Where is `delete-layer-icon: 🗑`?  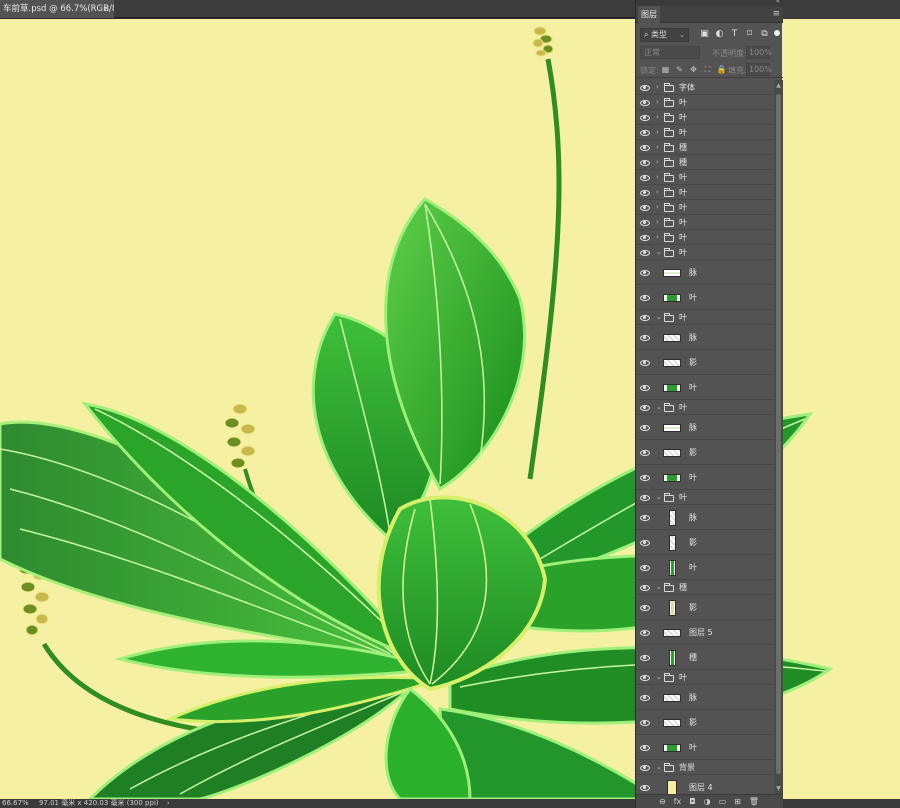
delete-layer-icon: 🗑 is located at coordinates (754, 802).